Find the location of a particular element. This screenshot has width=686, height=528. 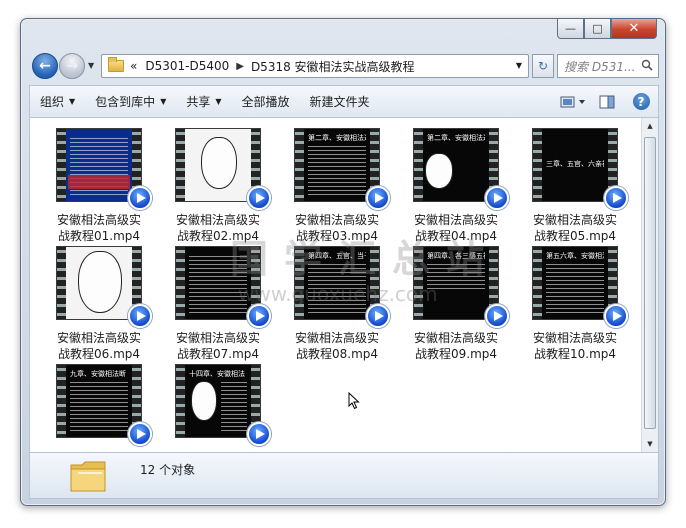

file-item: 九章、安徽相法断 is located at coordinates (100, 408).